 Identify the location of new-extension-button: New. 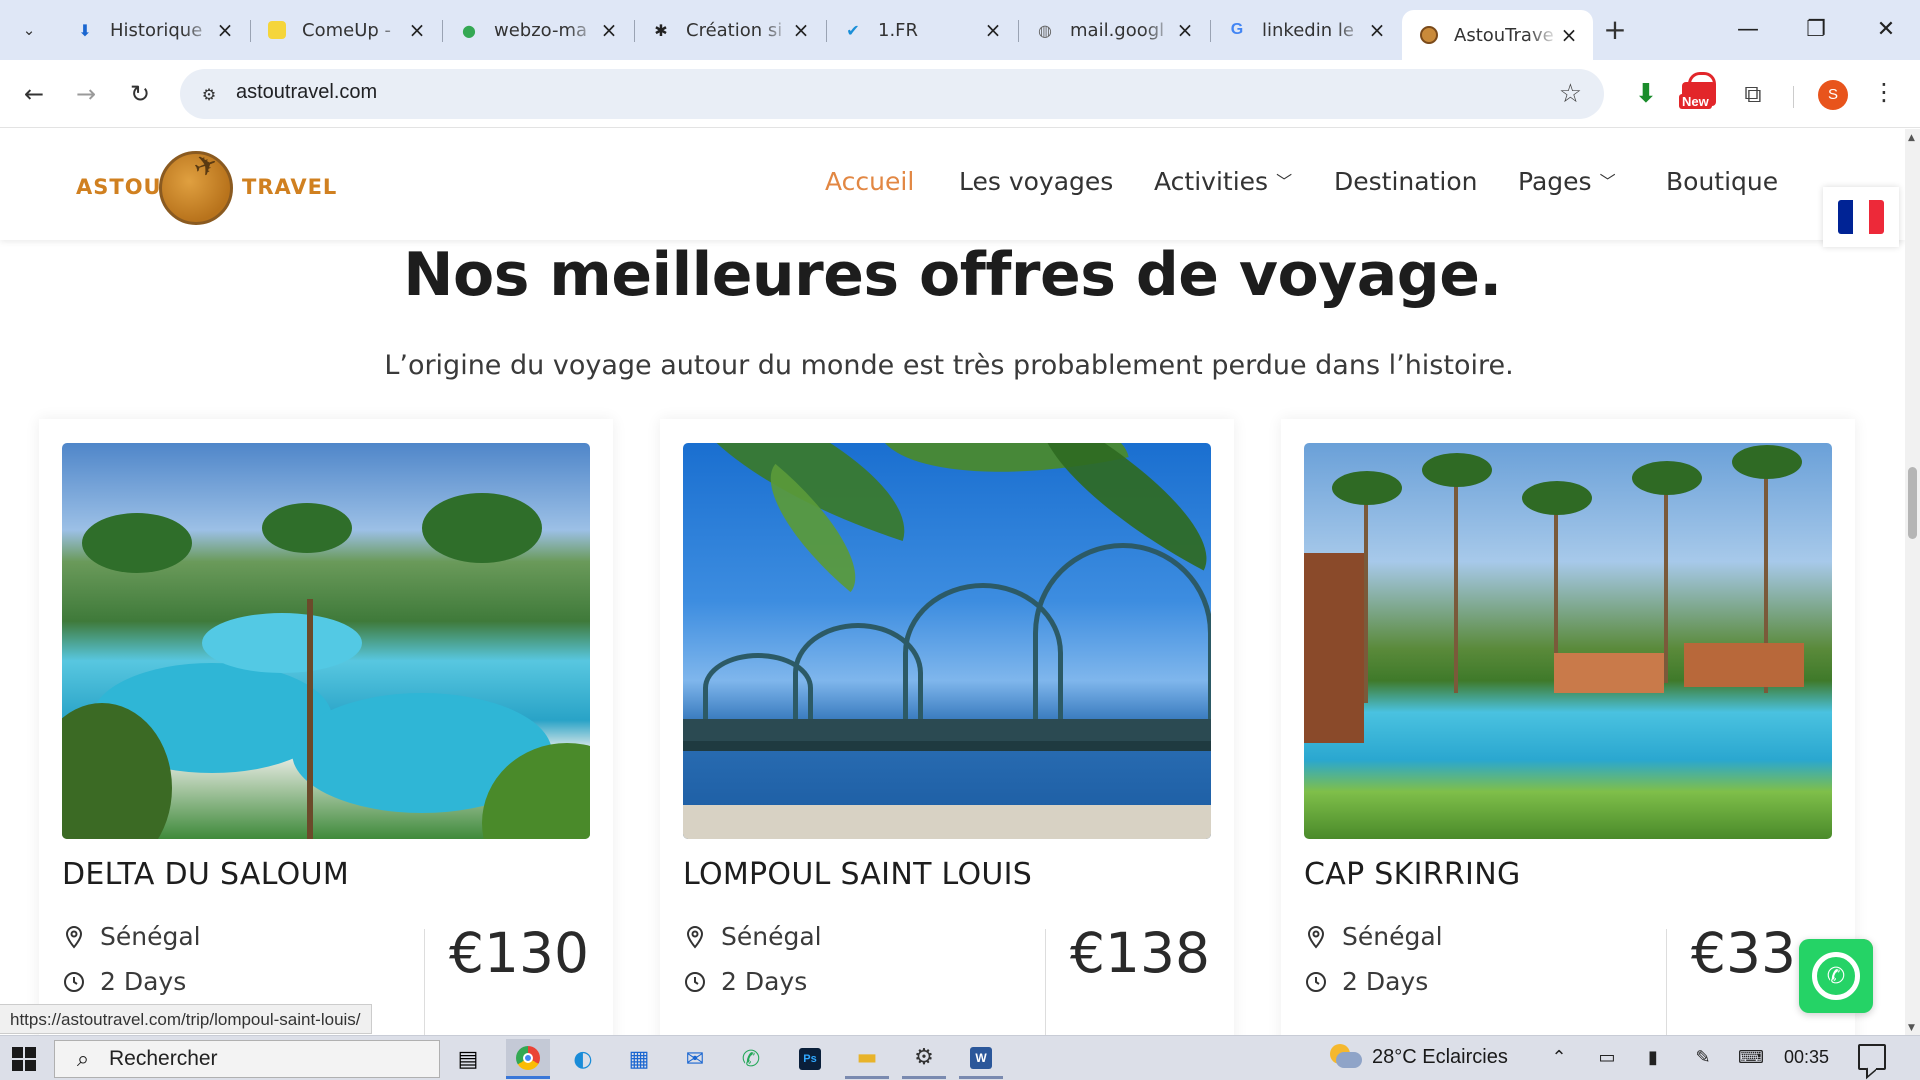
(1699, 93).